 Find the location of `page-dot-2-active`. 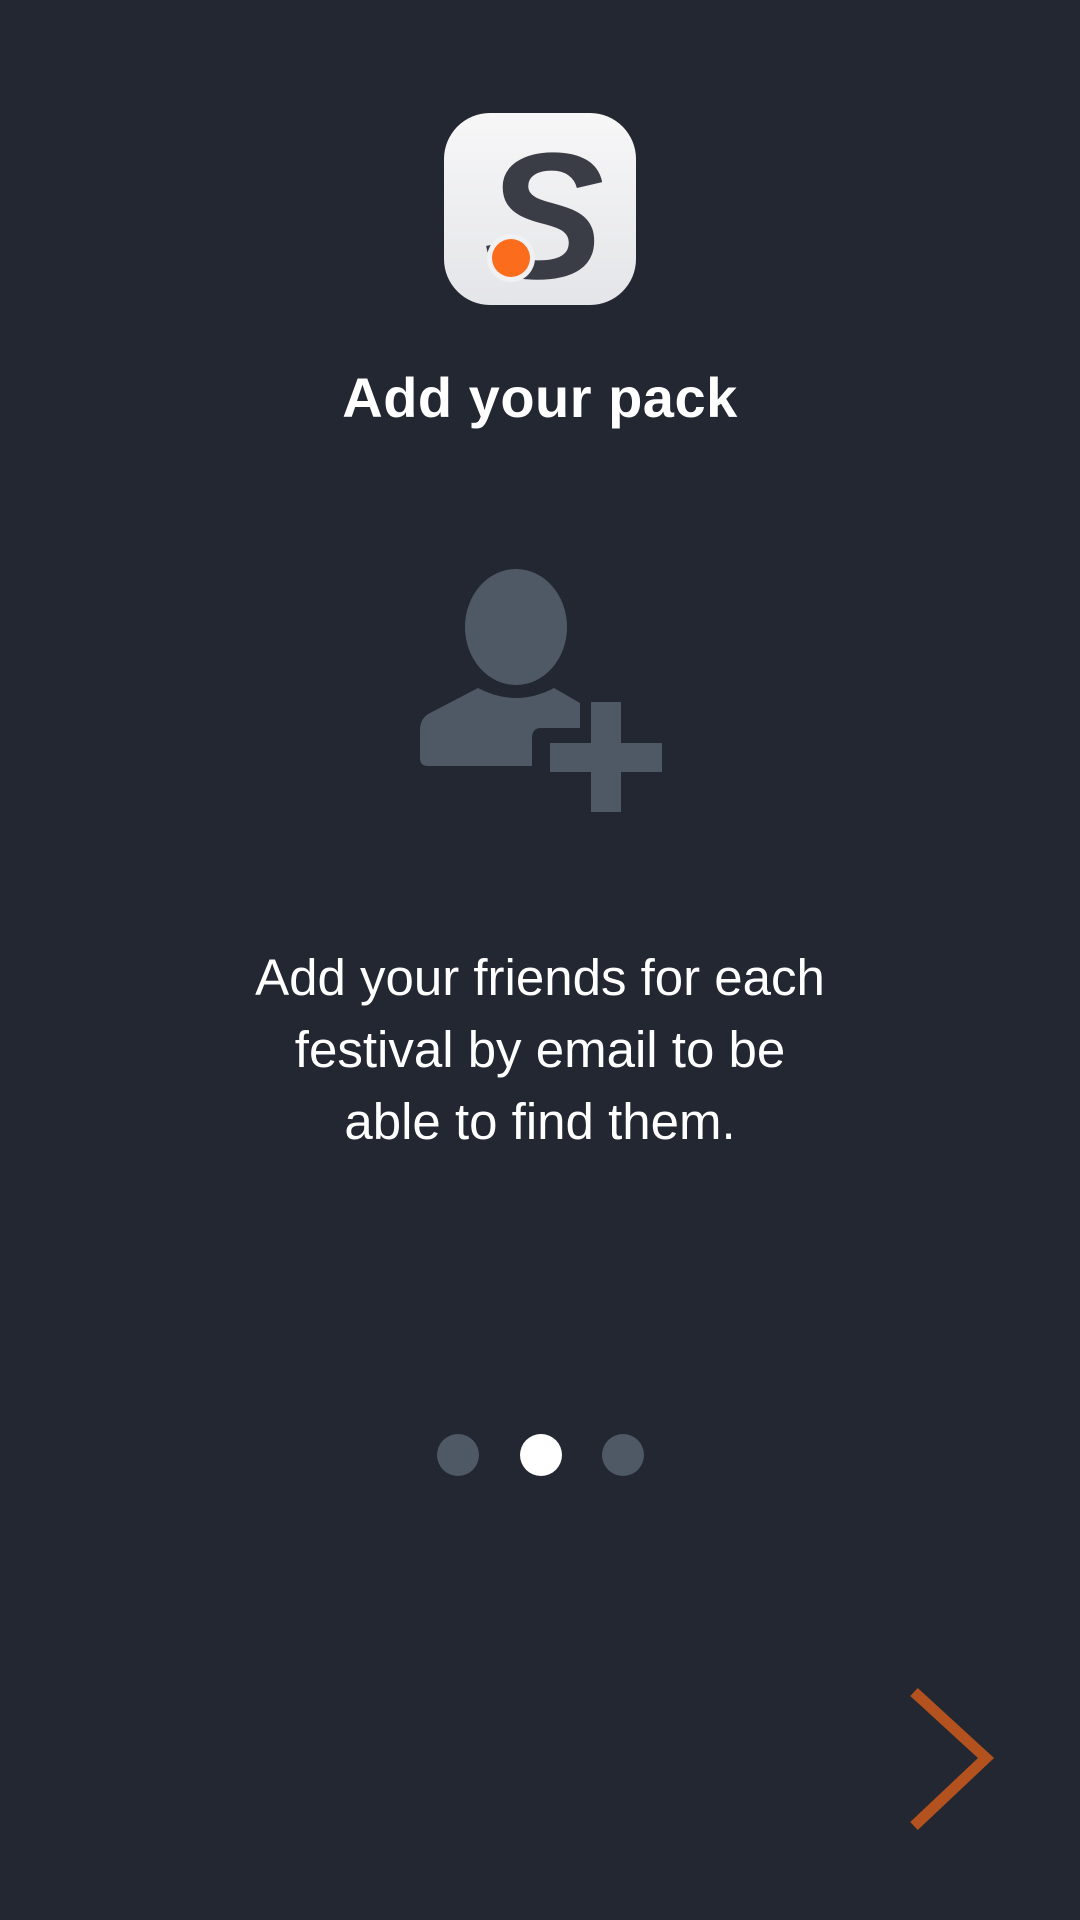

page-dot-2-active is located at coordinates (541, 1455).